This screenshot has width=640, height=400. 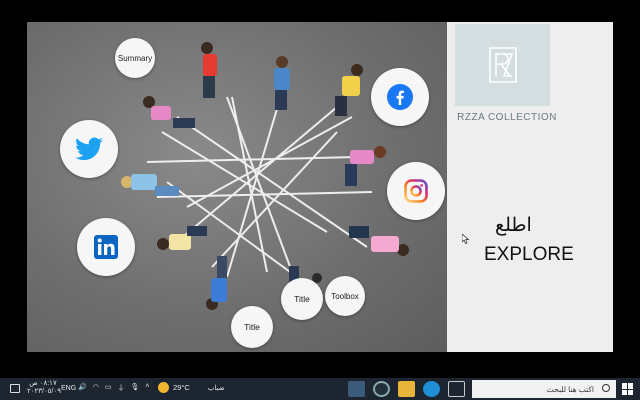 I want to click on system-tray: 🔊 ◠ ▭ ⏚ 🎙 ˄, so click(x=113, y=388).